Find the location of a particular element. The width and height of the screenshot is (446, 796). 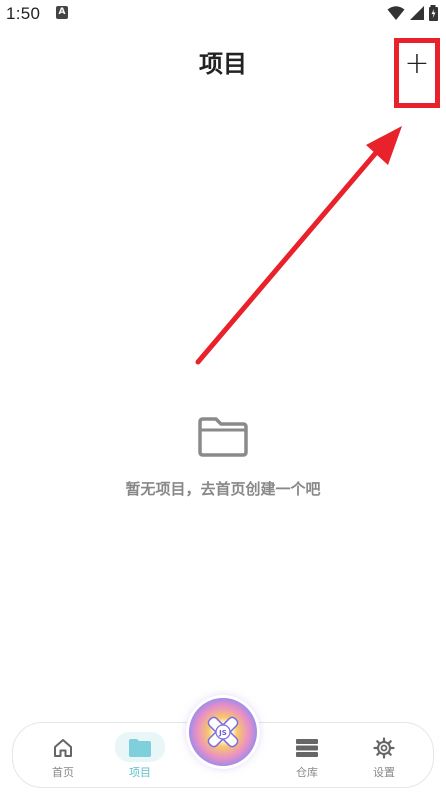

nav-label-projects: 项目 is located at coordinates (140, 772).